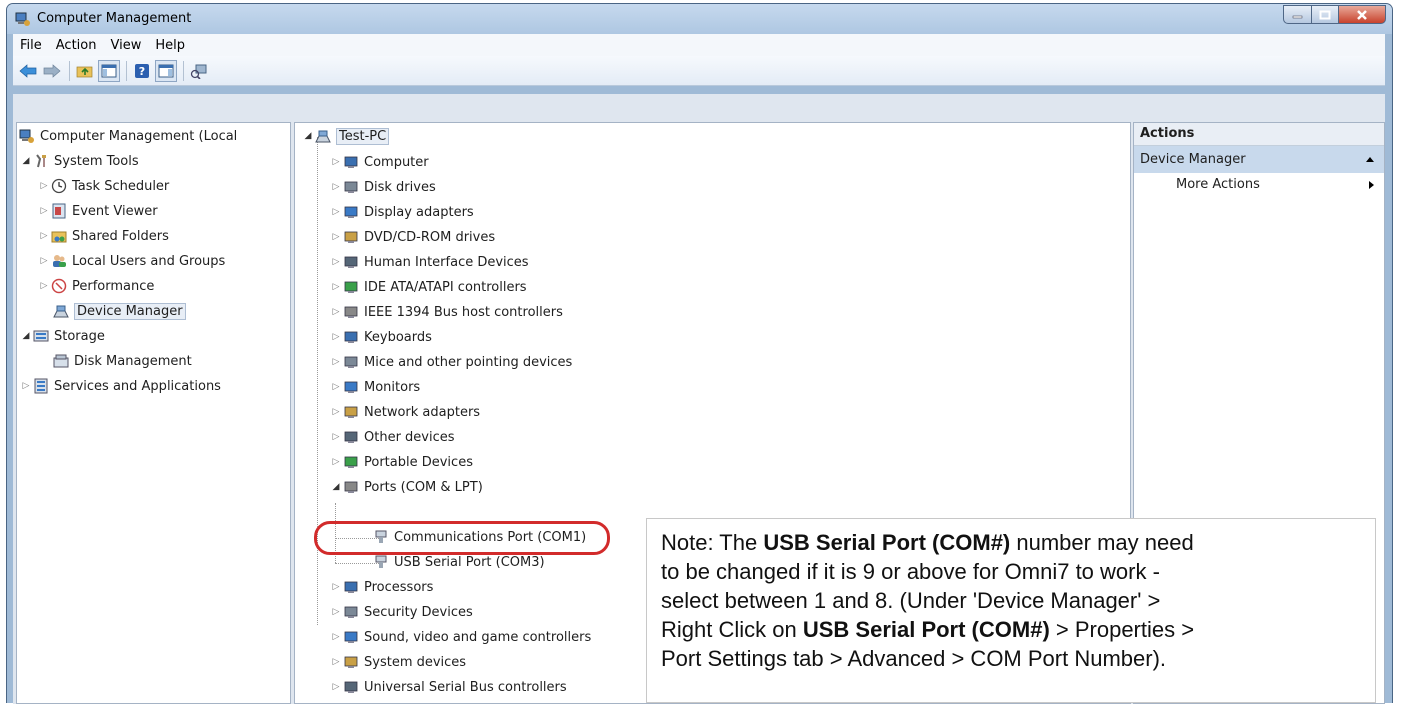 This screenshot has width=1401, height=704. What do you see at coordinates (76, 45) in the screenshot?
I see `menu-action: Action` at bounding box center [76, 45].